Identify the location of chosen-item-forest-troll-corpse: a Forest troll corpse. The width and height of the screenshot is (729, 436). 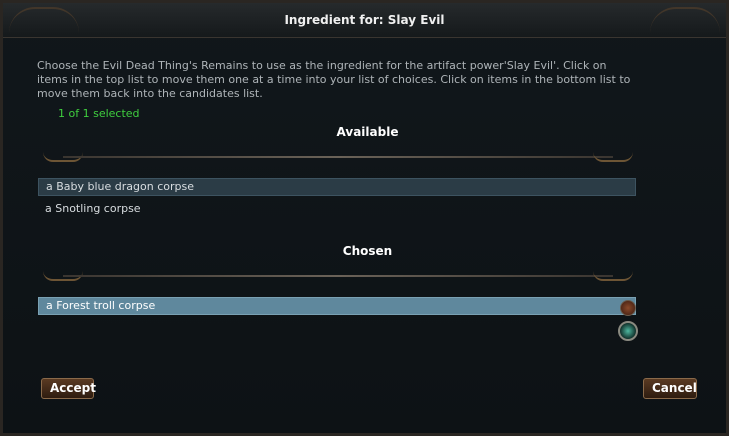
(337, 306).